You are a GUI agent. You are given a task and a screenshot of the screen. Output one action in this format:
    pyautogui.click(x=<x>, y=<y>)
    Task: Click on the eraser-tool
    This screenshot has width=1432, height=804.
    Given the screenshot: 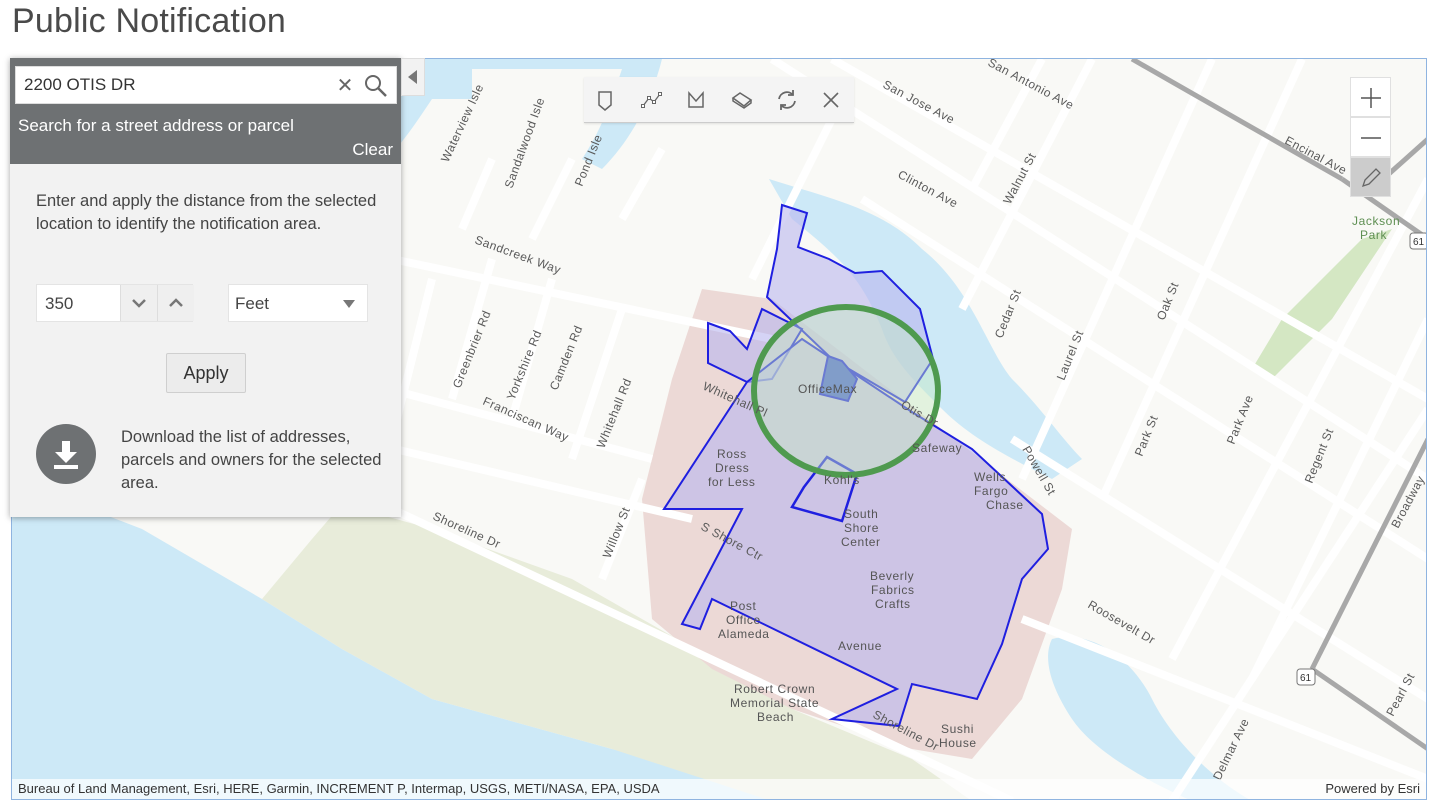 What is the action you would take?
    pyautogui.click(x=742, y=100)
    